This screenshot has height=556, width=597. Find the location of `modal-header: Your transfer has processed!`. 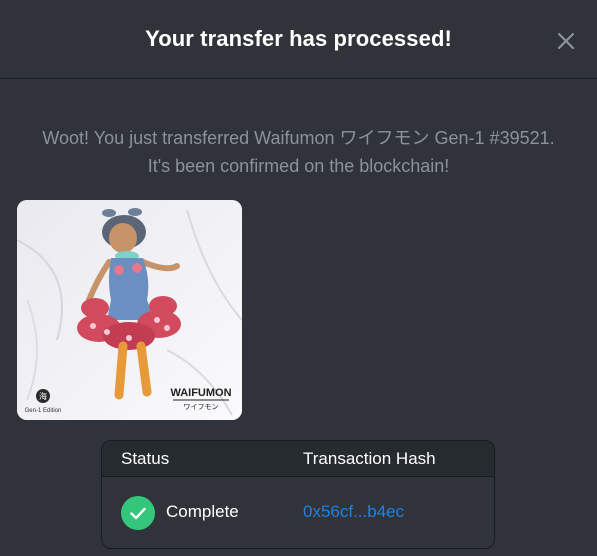

modal-header: Your transfer has processed! is located at coordinates (298, 39).